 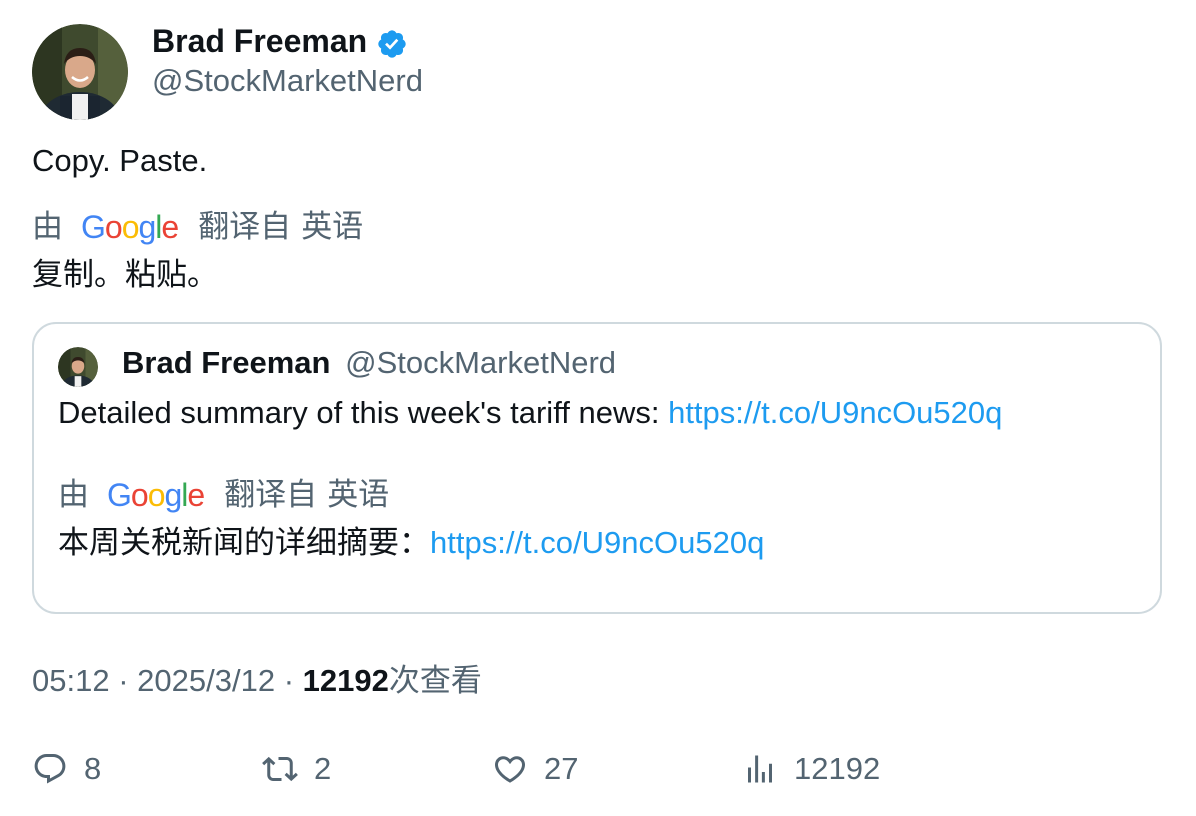 I want to click on quoted-translated-link: https://t.co/U9ncOu520q, so click(x=597, y=542).